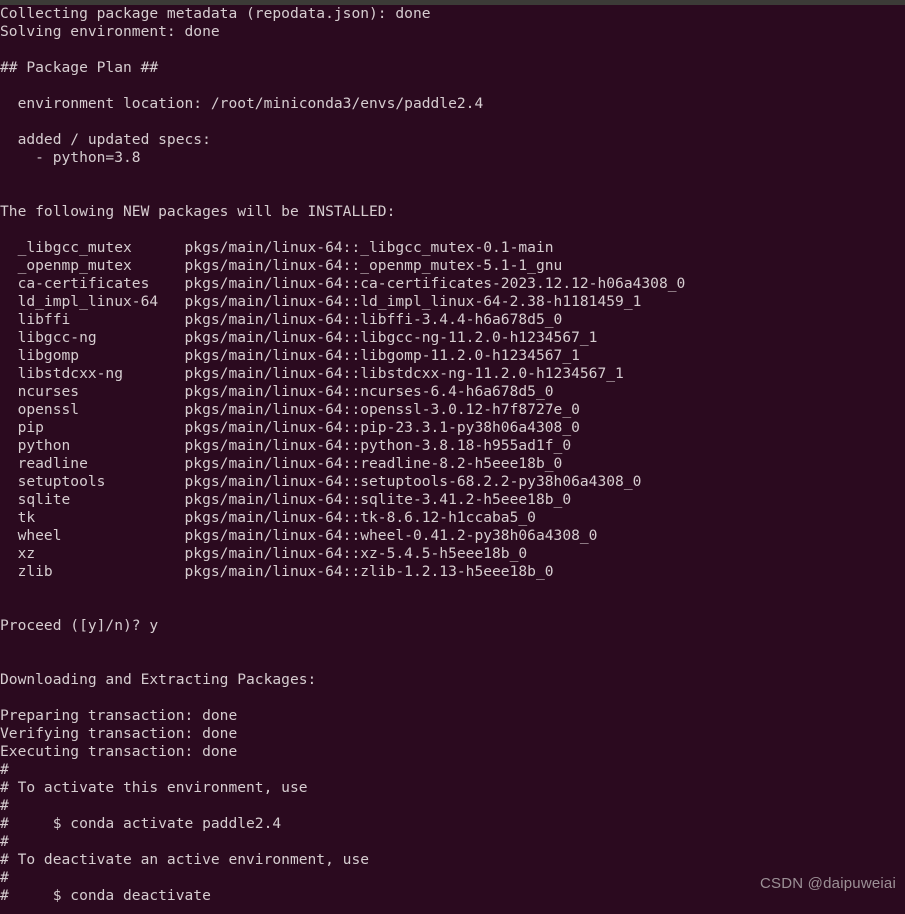 This screenshot has height=914, width=905. Describe the element at coordinates (828, 883) in the screenshot. I see `watermark-label: CSDN @daipuweiai` at that location.